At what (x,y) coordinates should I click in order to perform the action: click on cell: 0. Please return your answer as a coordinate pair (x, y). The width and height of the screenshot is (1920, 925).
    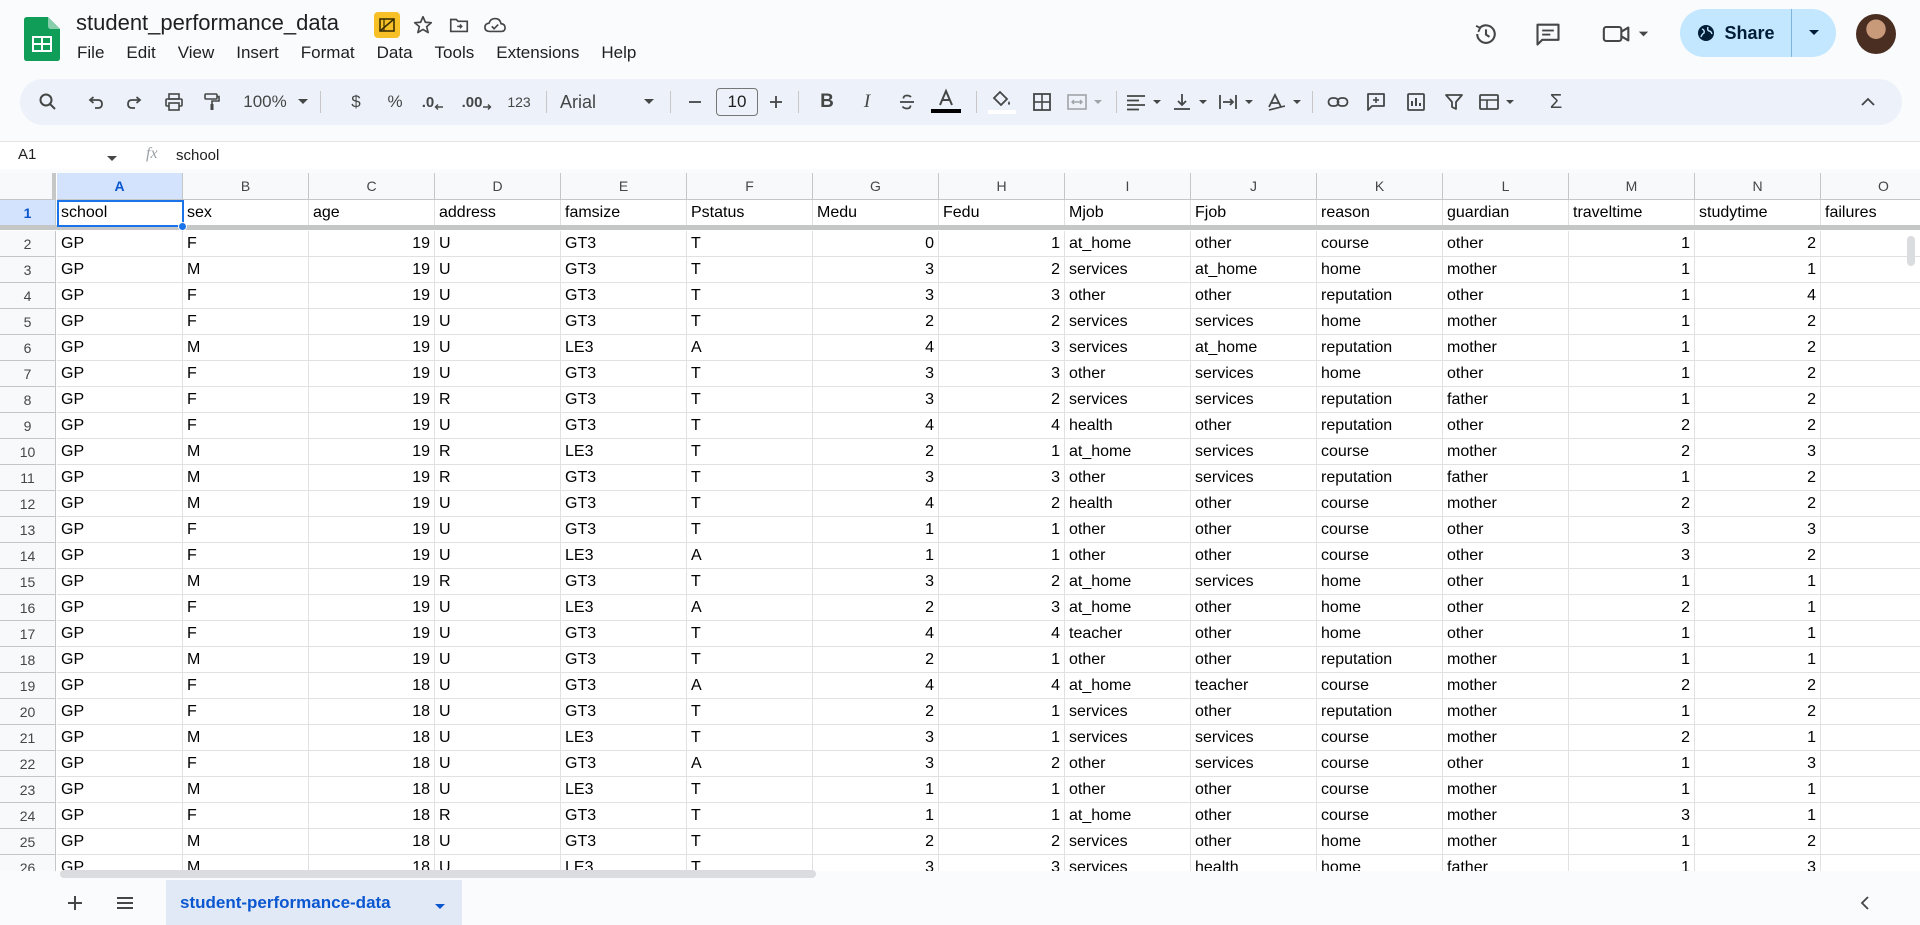
    Looking at the image, I should click on (876, 244).